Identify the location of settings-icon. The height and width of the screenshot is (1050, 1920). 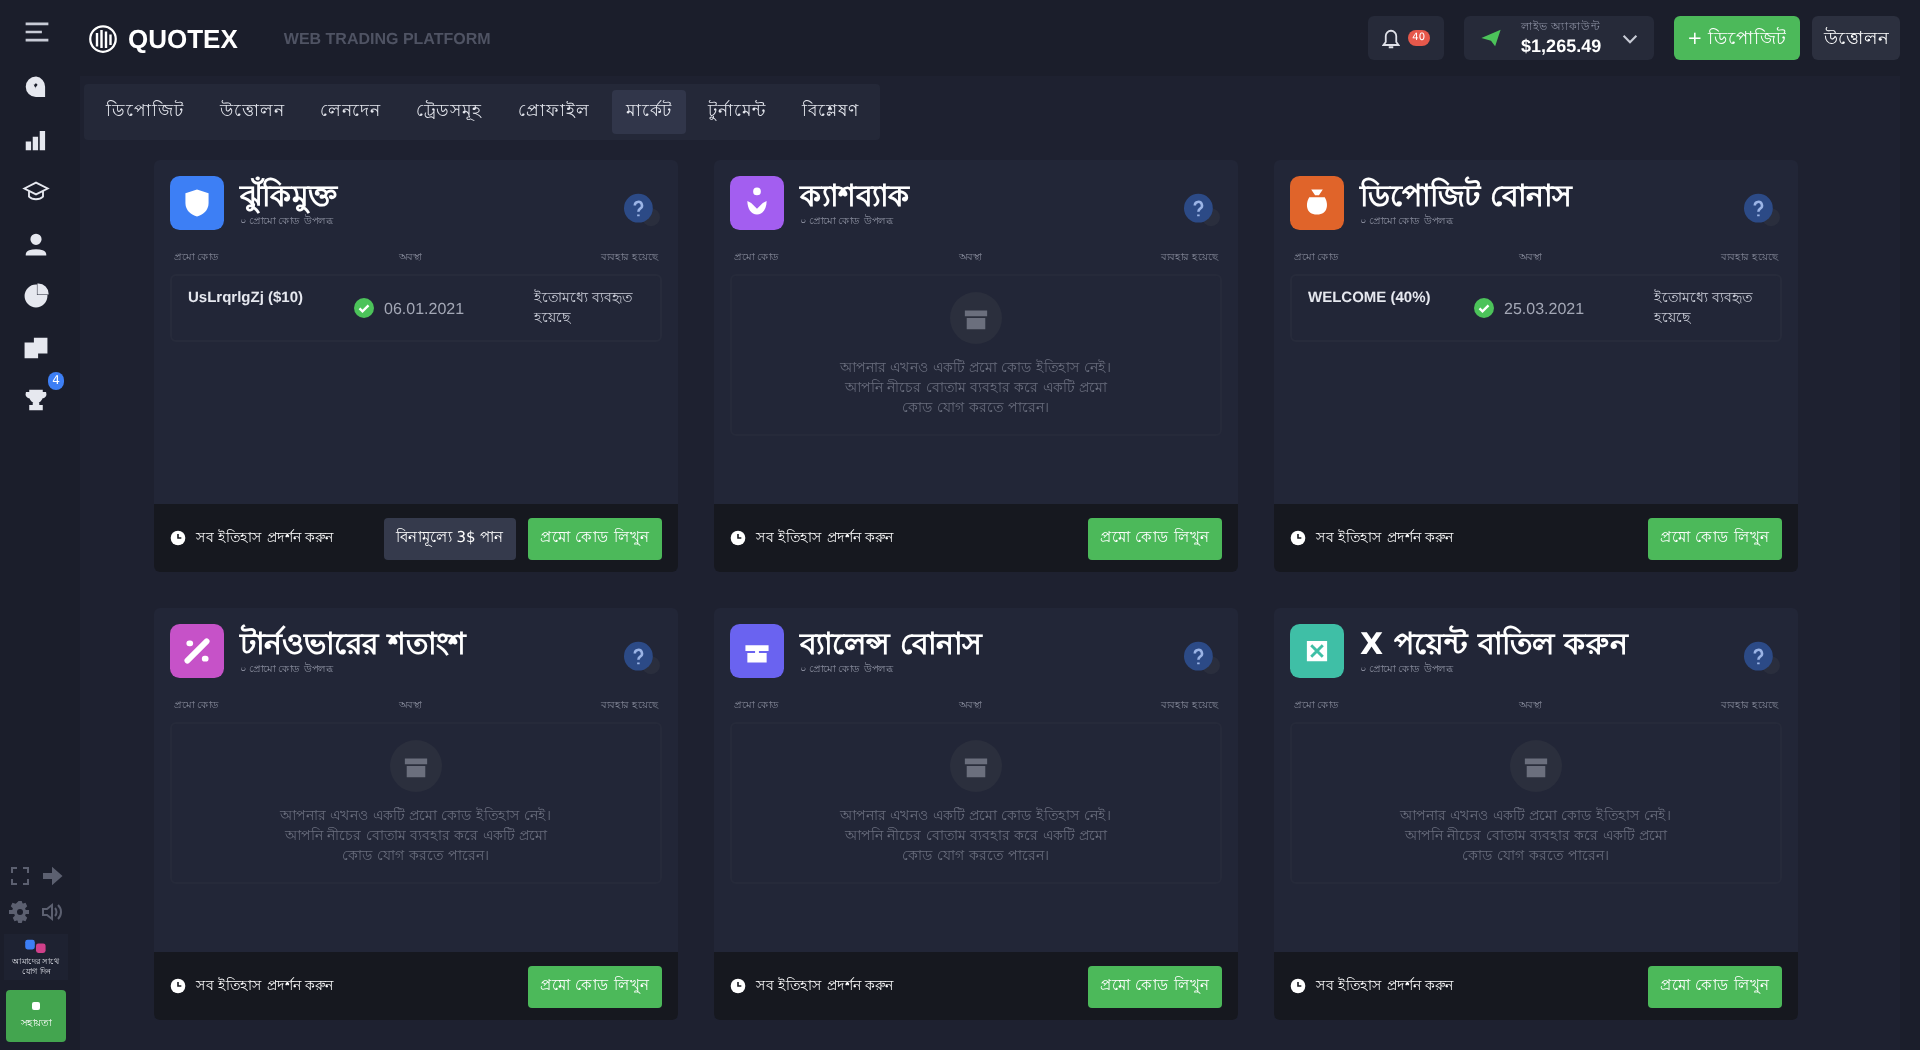
(20, 912).